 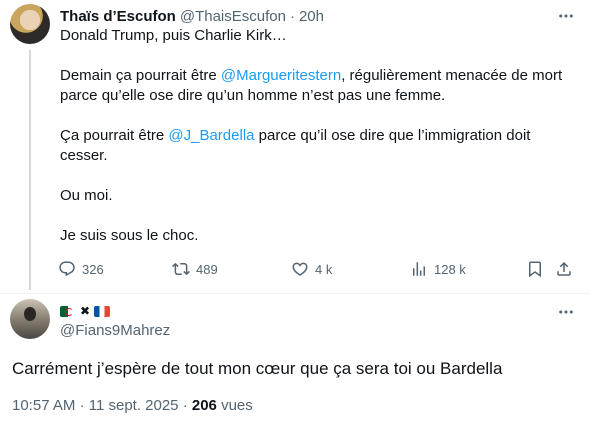 I want to click on bookmark-icon, so click(x=535, y=269).